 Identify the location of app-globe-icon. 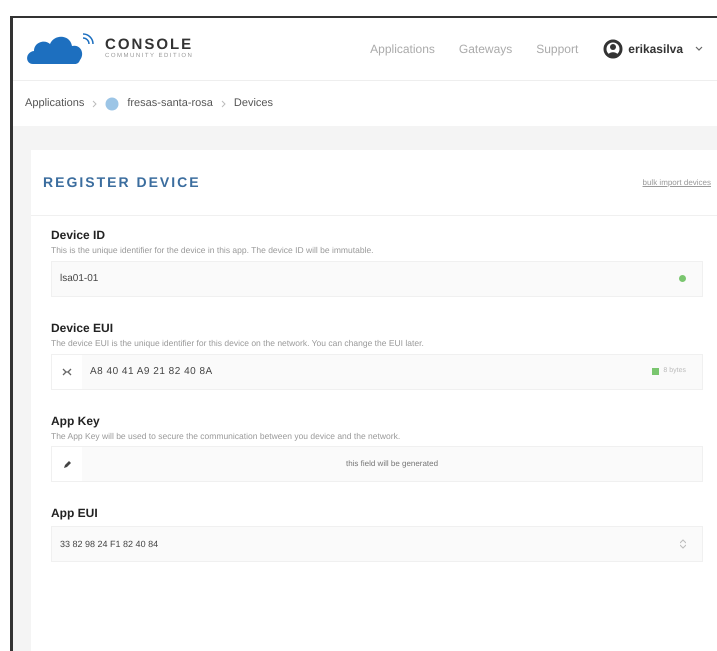
(112, 103).